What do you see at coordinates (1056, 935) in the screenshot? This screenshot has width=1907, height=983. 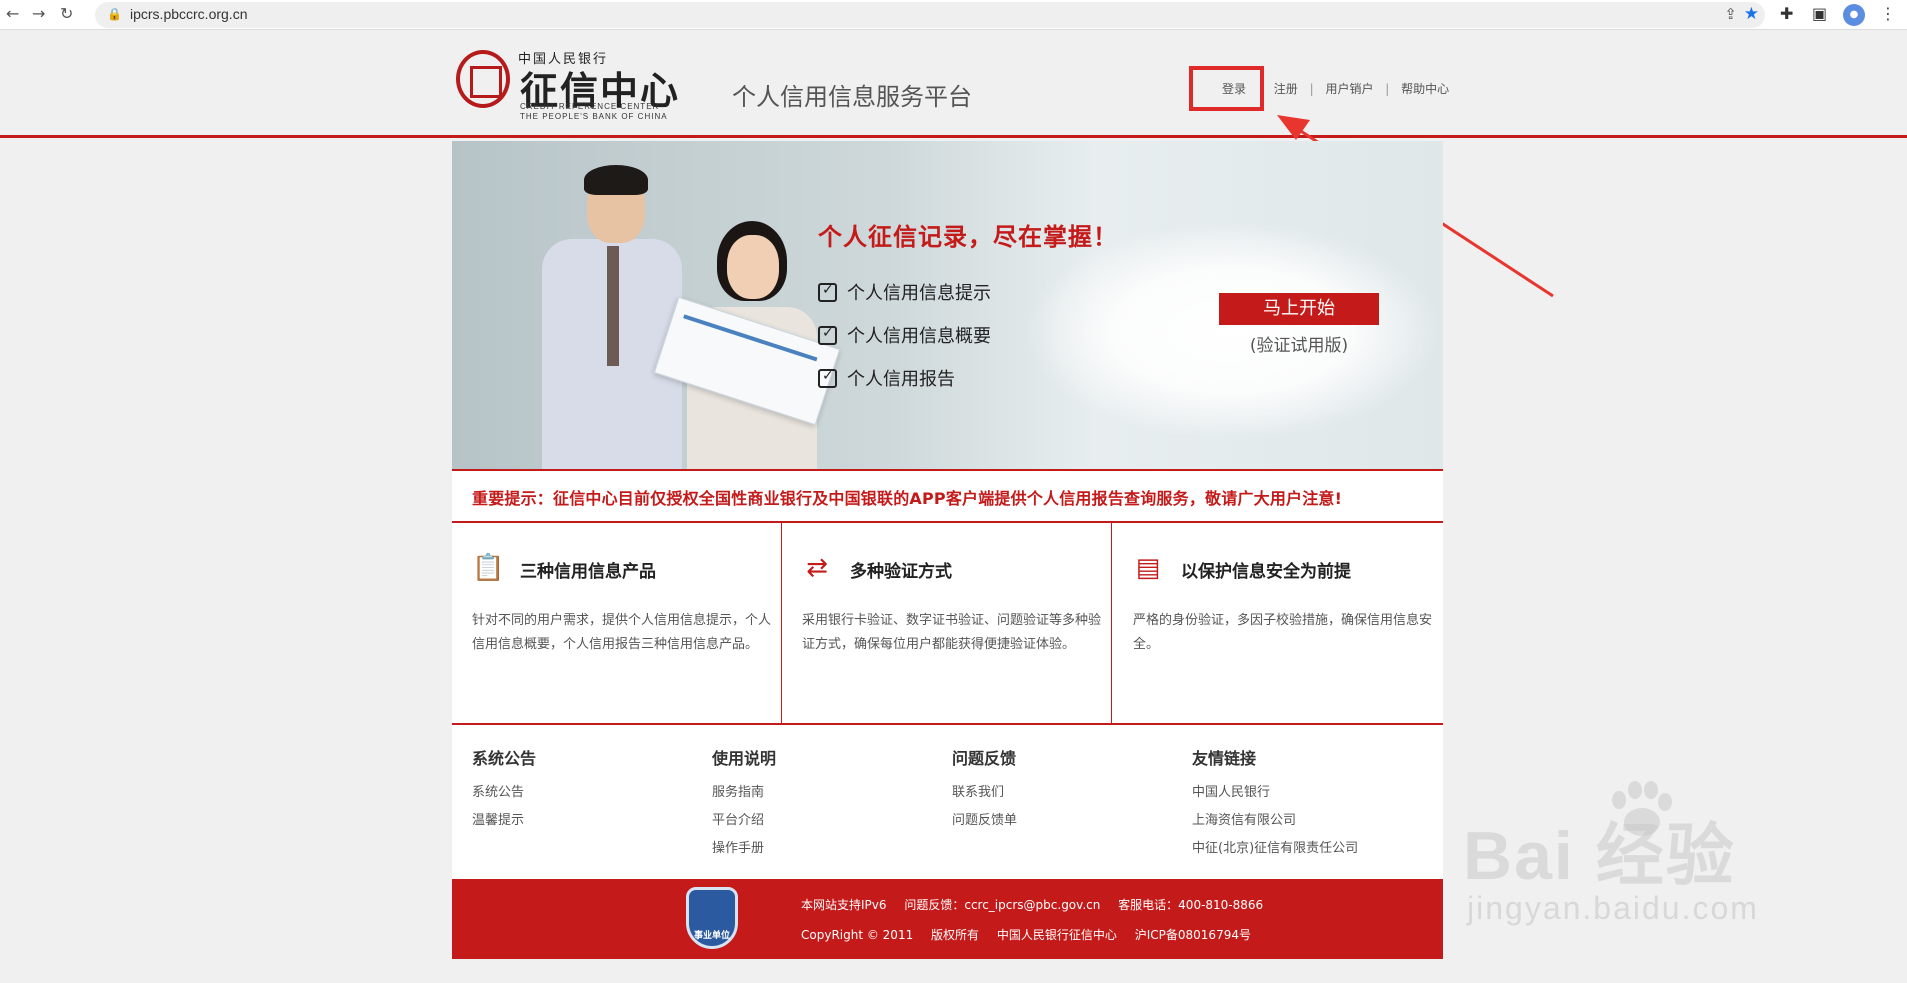 I see `org-text: 中国人民银行征信中心` at bounding box center [1056, 935].